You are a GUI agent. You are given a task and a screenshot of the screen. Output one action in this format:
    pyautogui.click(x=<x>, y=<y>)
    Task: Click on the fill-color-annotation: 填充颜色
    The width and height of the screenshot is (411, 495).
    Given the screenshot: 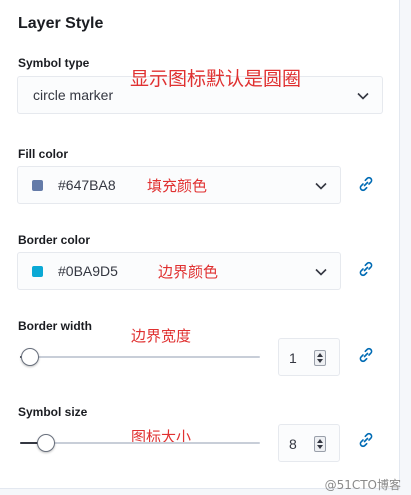 What is the action you would take?
    pyautogui.click(x=177, y=186)
    